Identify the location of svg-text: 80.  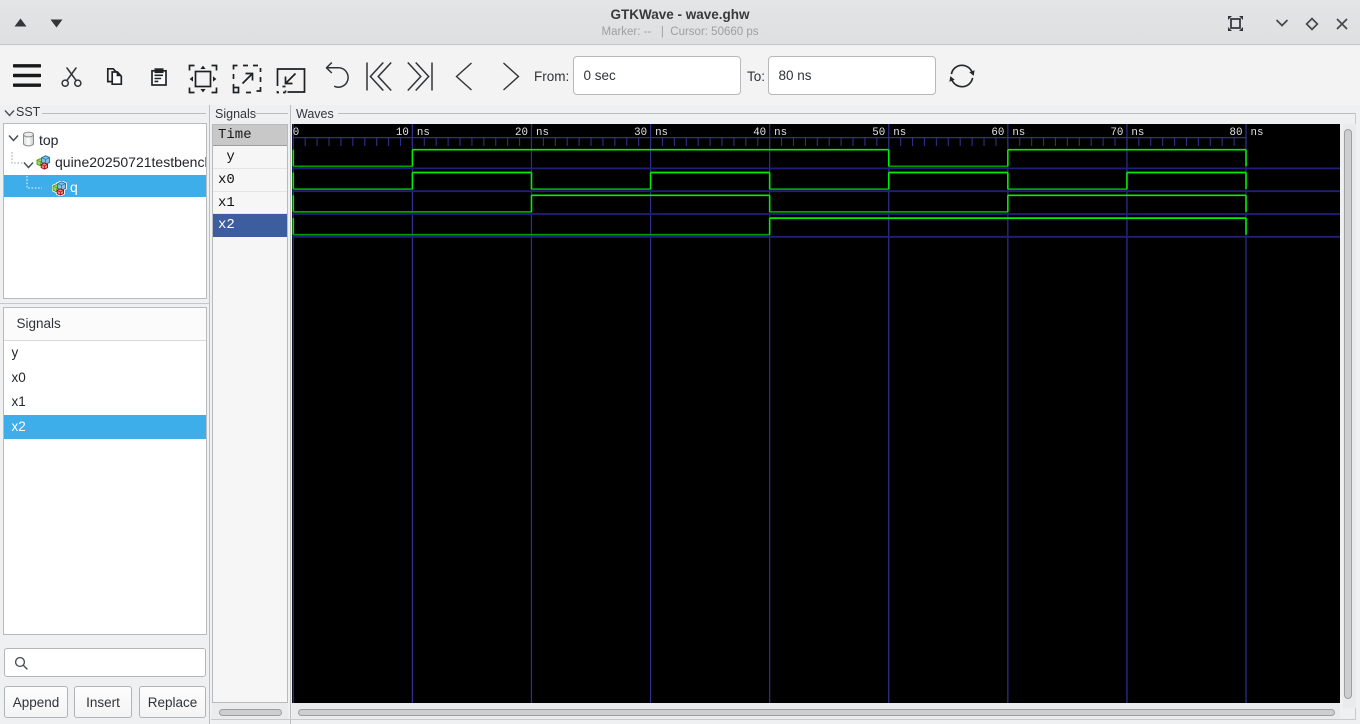
(1236, 133).